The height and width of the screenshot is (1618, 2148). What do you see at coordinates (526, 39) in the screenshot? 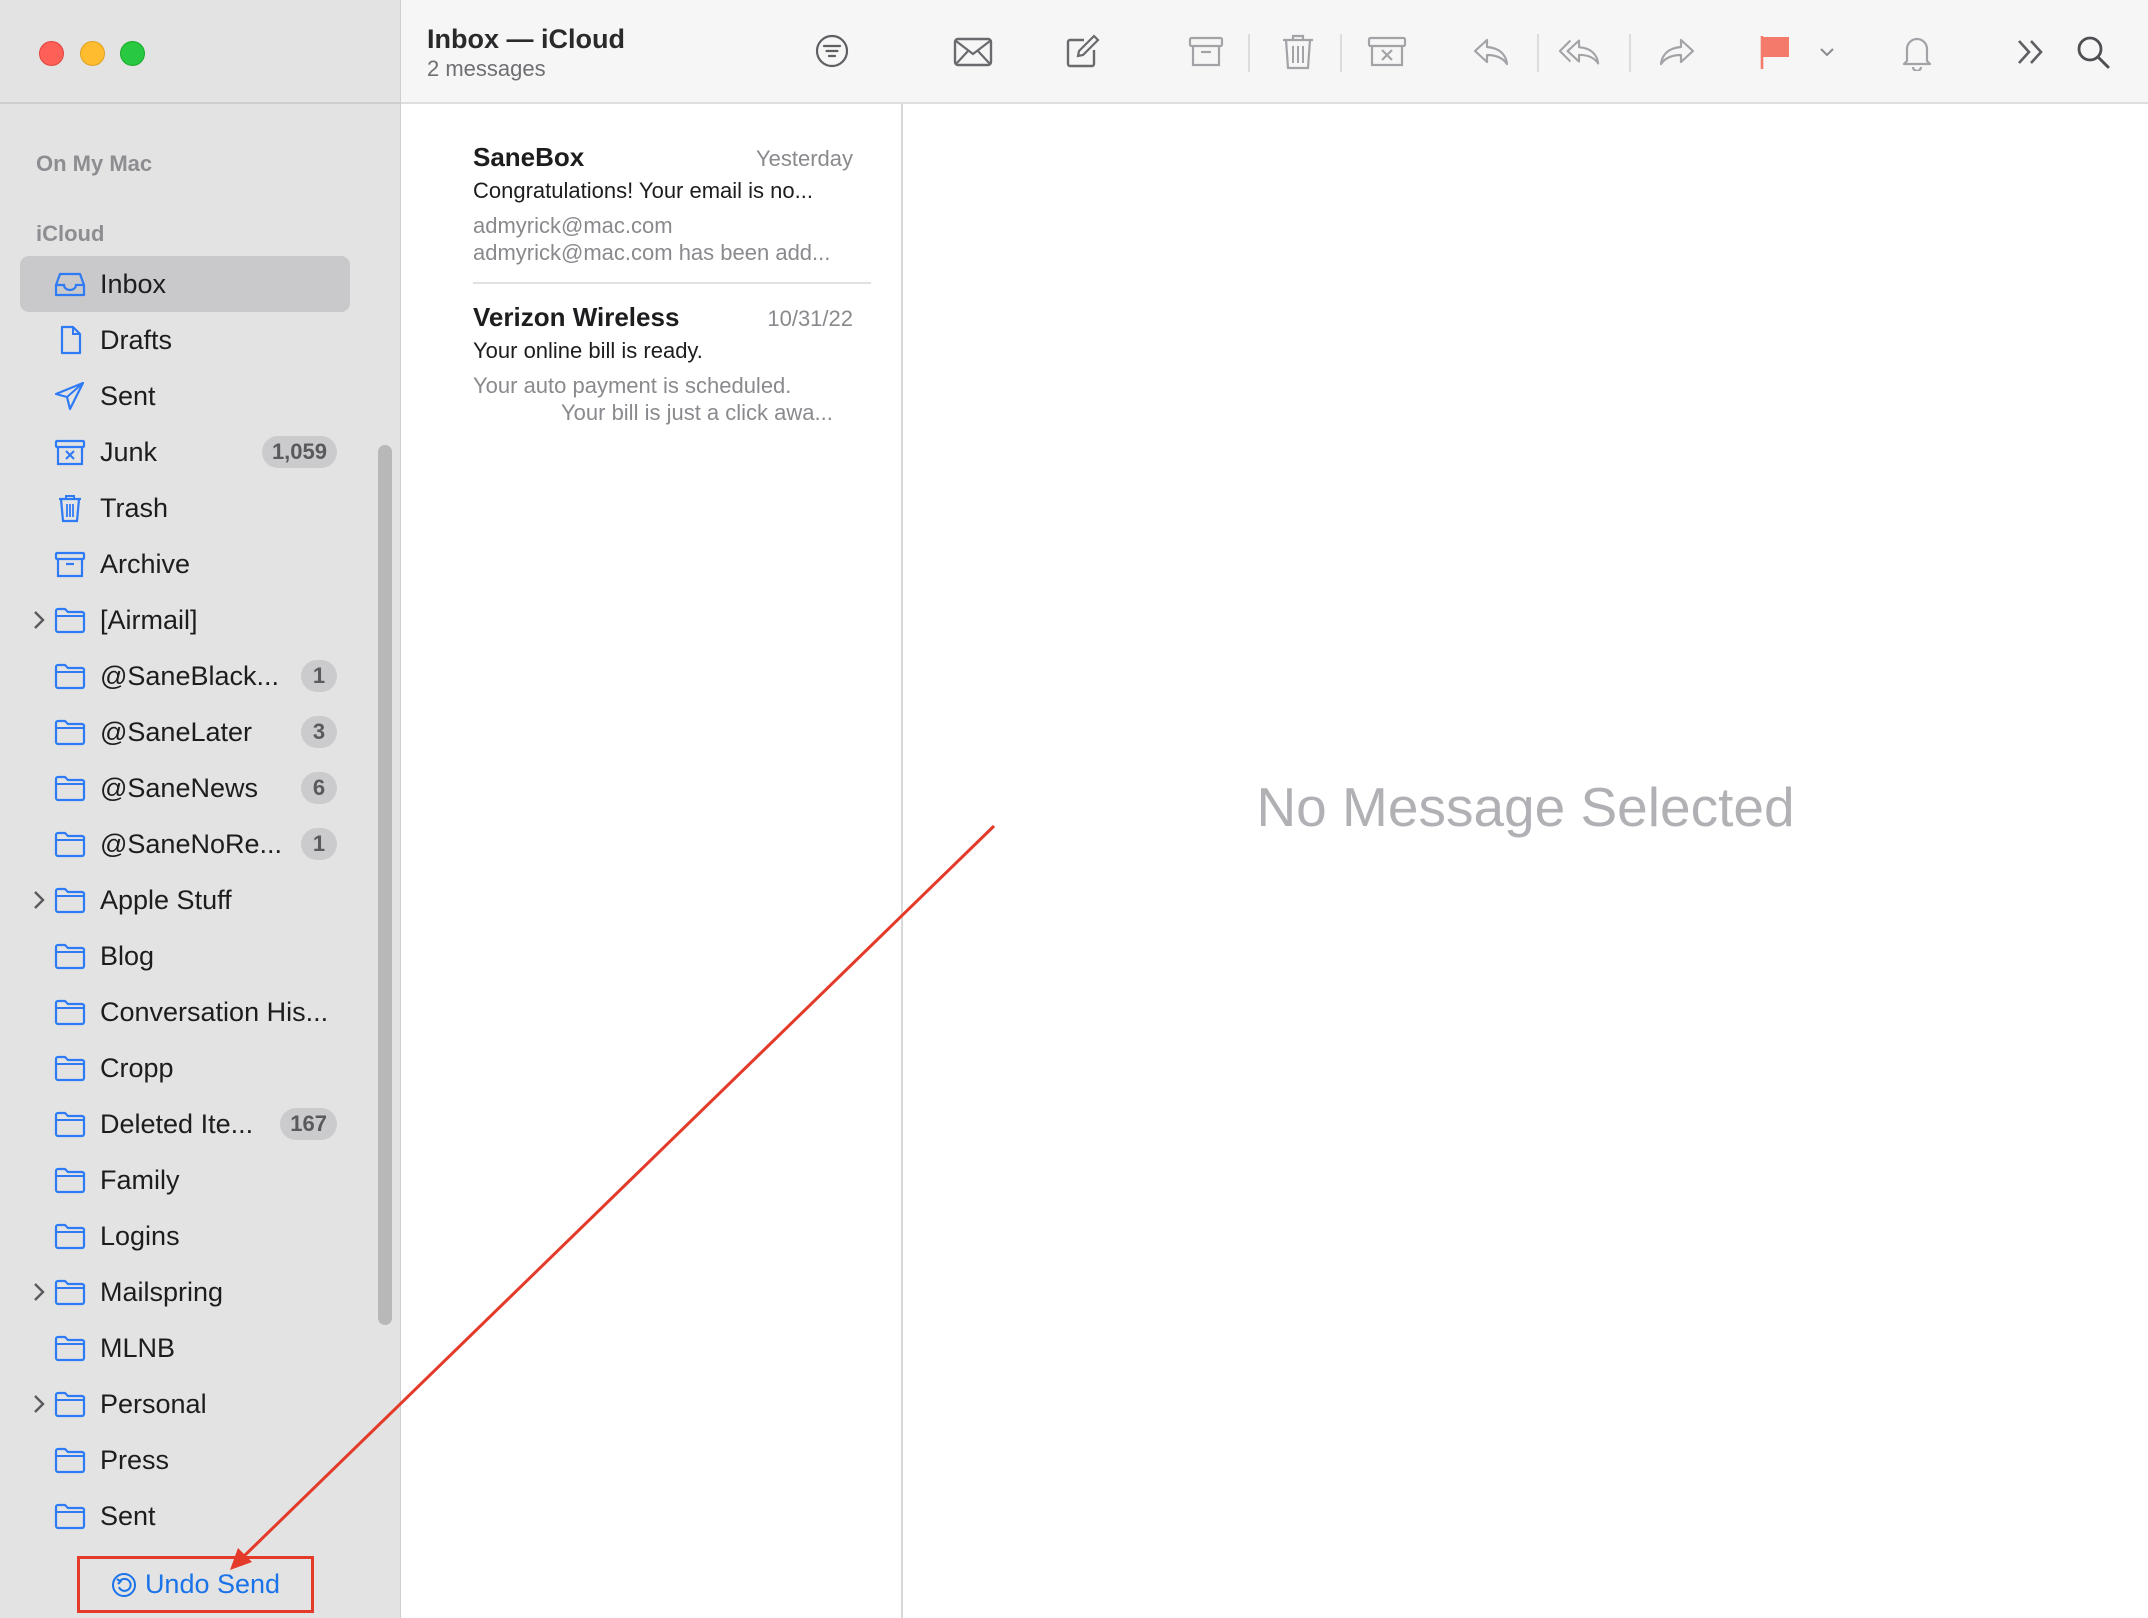
I see `mailbox-title: Inbox — iCloud` at bounding box center [526, 39].